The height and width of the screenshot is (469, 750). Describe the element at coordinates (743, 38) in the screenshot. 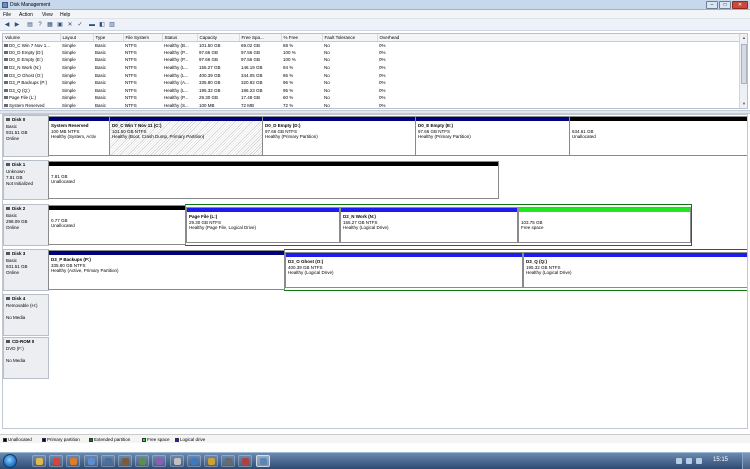

I see `scroll-up-icon: ▲` at that location.